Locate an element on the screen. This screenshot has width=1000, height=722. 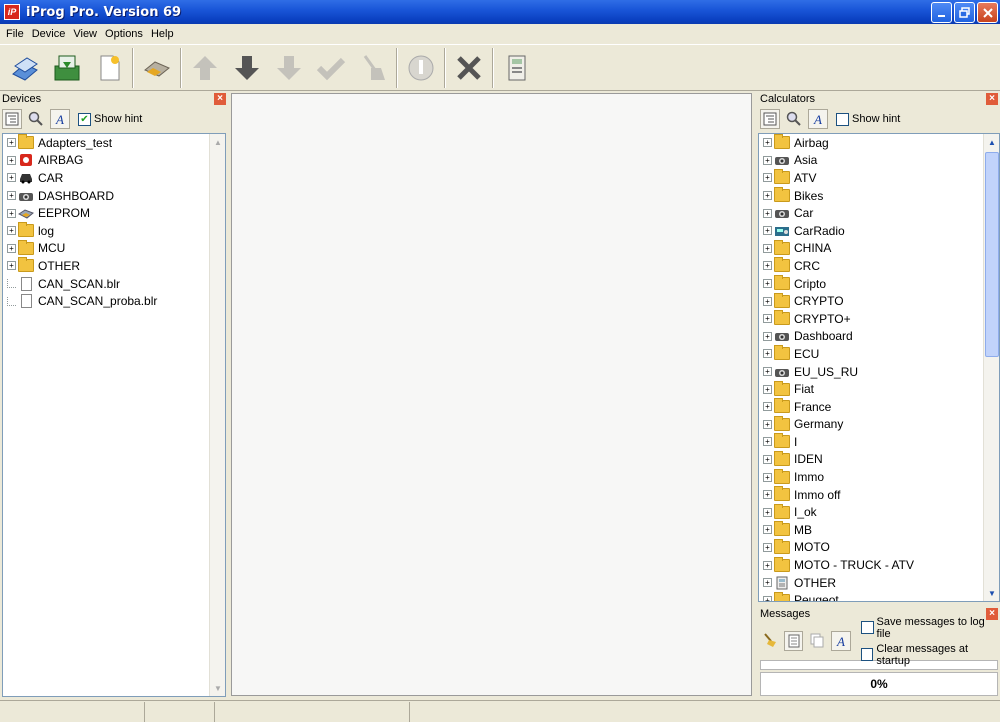
font-button: A is located at coordinates (60, 119).